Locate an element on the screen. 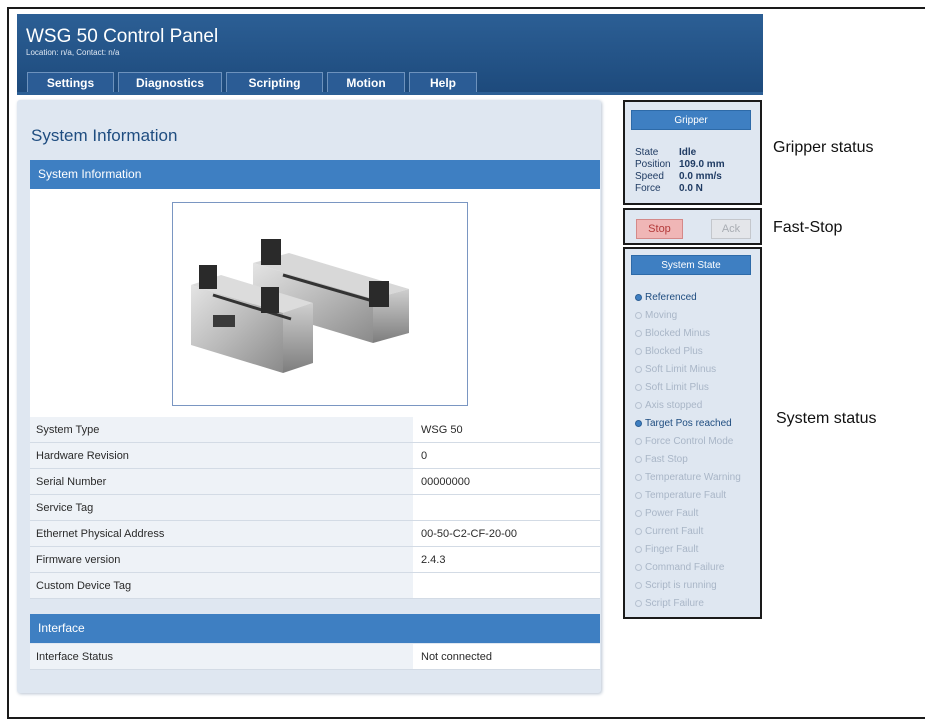 The width and height of the screenshot is (928, 722). tab-scripting: Scripting is located at coordinates (274, 82).